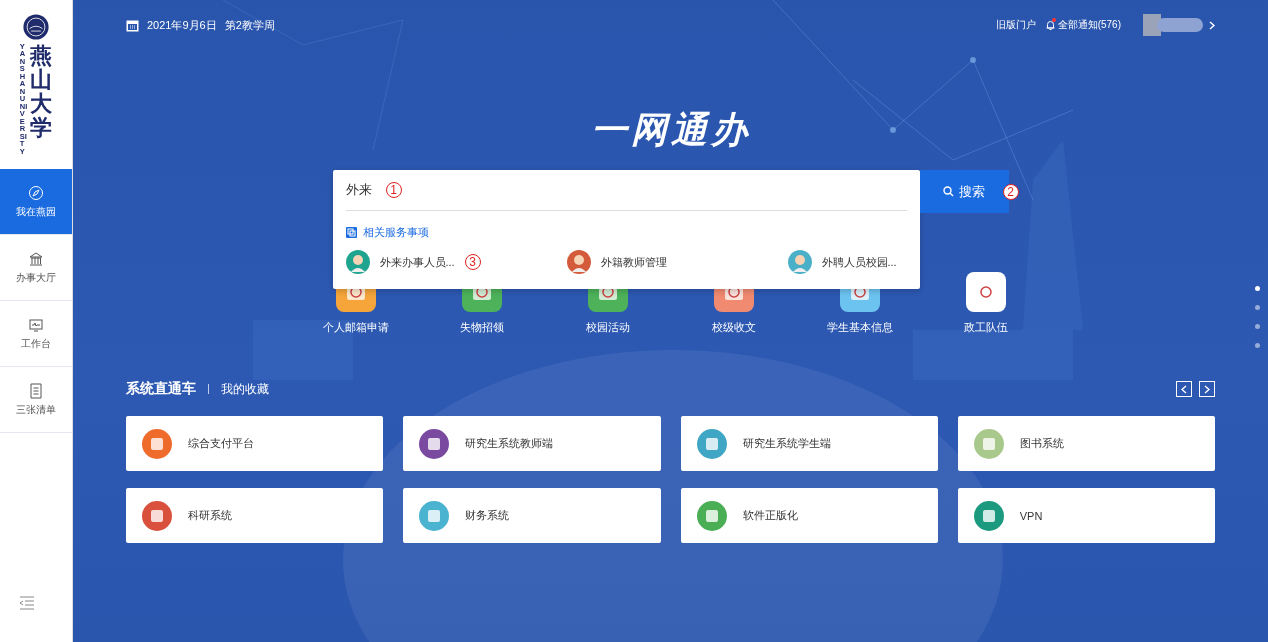 This screenshot has height=642, width=1268. I want to click on search-icon, so click(948, 191).